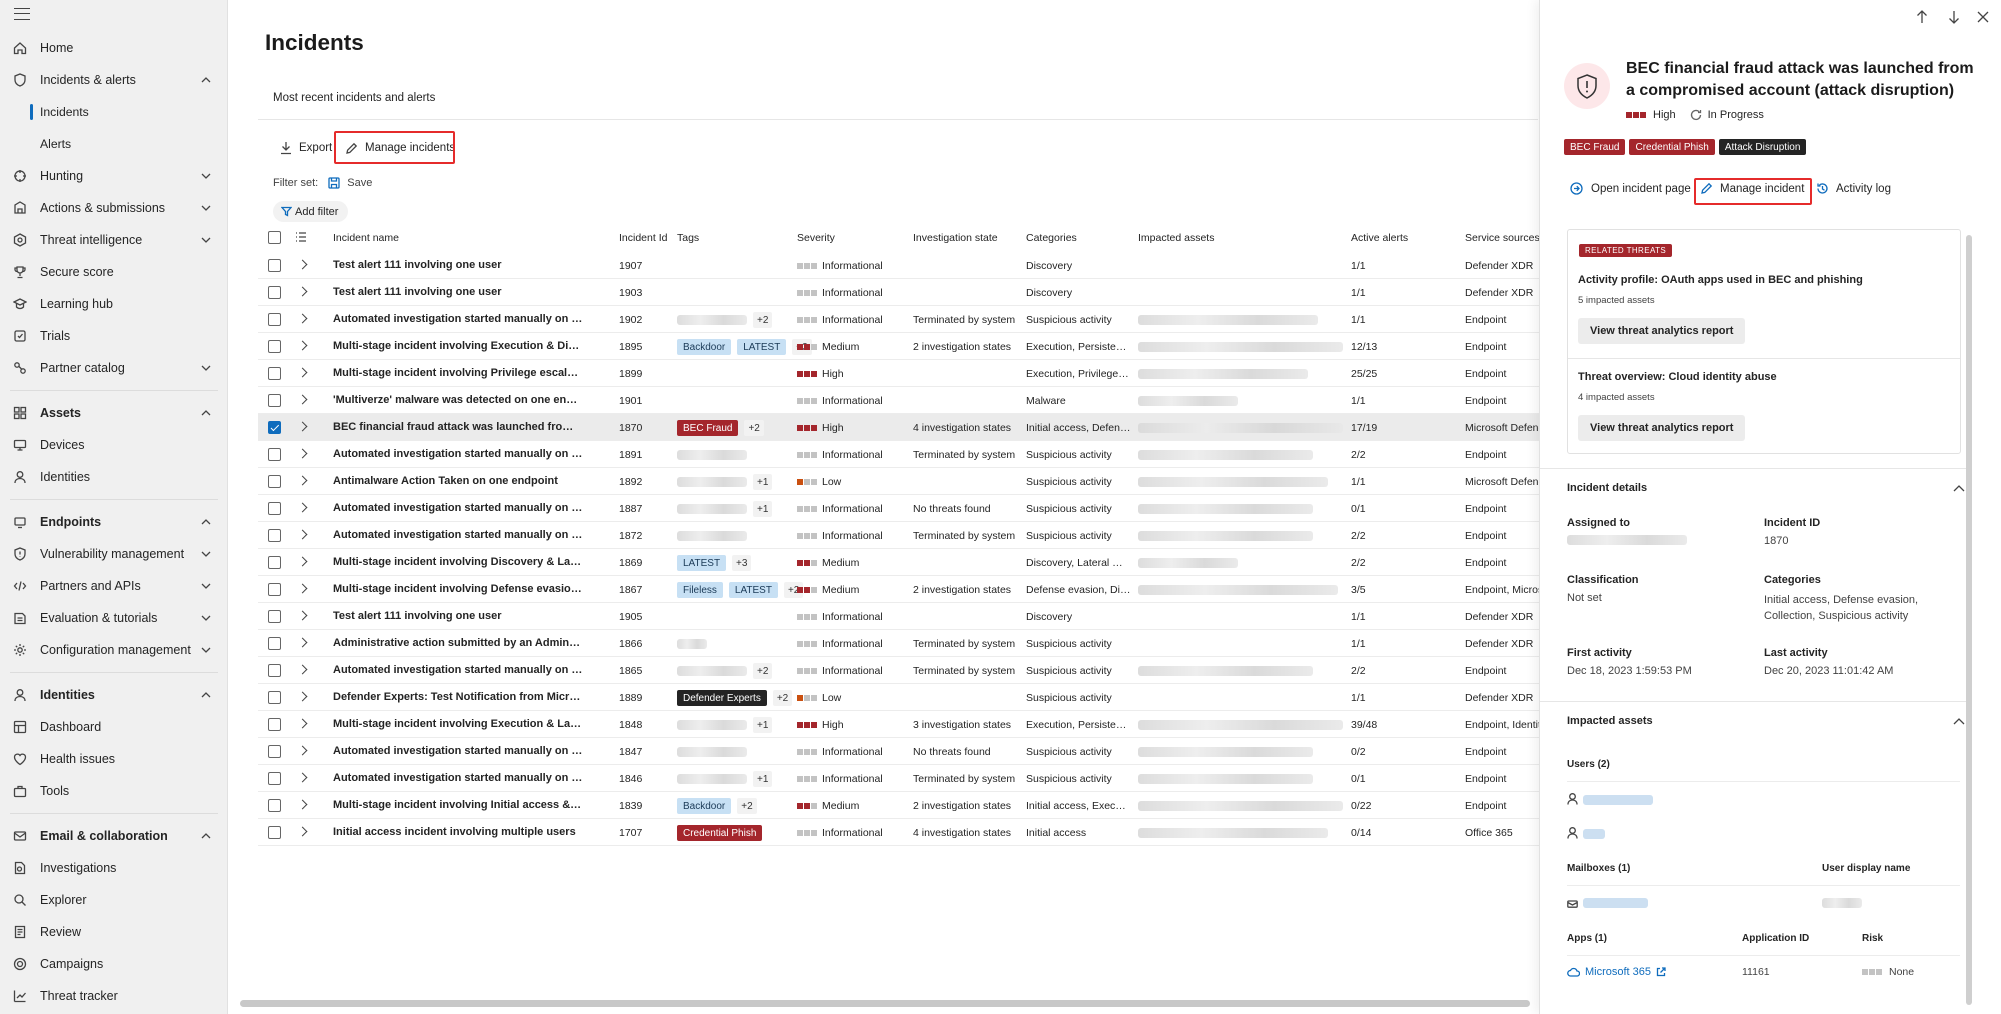 This screenshot has height=1014, width=2001. I want to click on app-link: Microsoft 365, so click(1625, 972).